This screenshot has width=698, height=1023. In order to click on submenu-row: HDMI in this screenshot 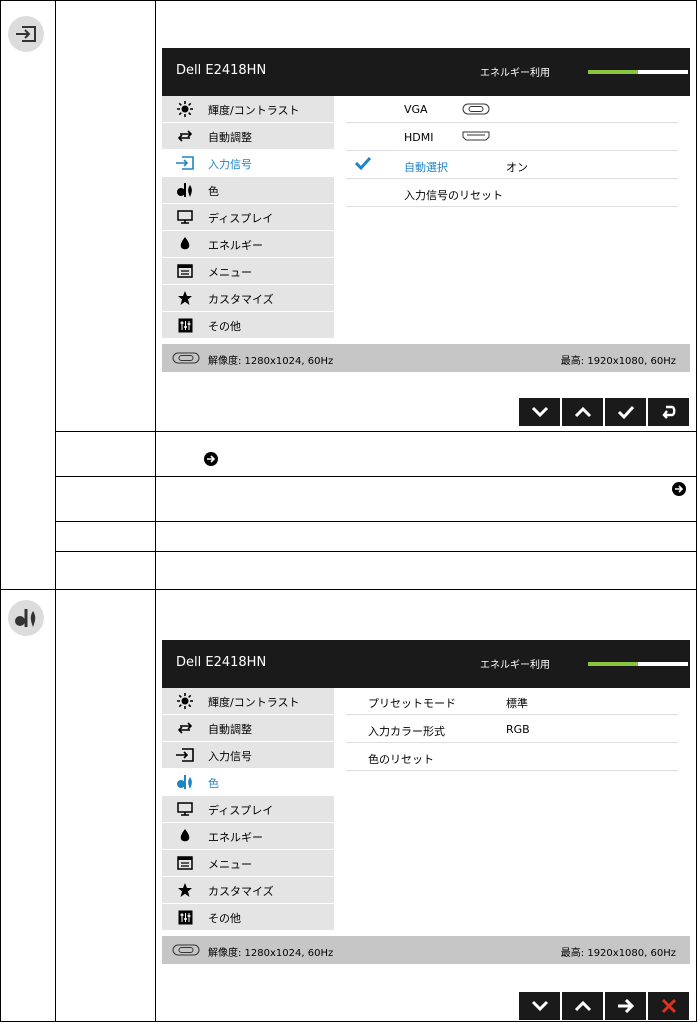, I will do `click(512, 137)`.